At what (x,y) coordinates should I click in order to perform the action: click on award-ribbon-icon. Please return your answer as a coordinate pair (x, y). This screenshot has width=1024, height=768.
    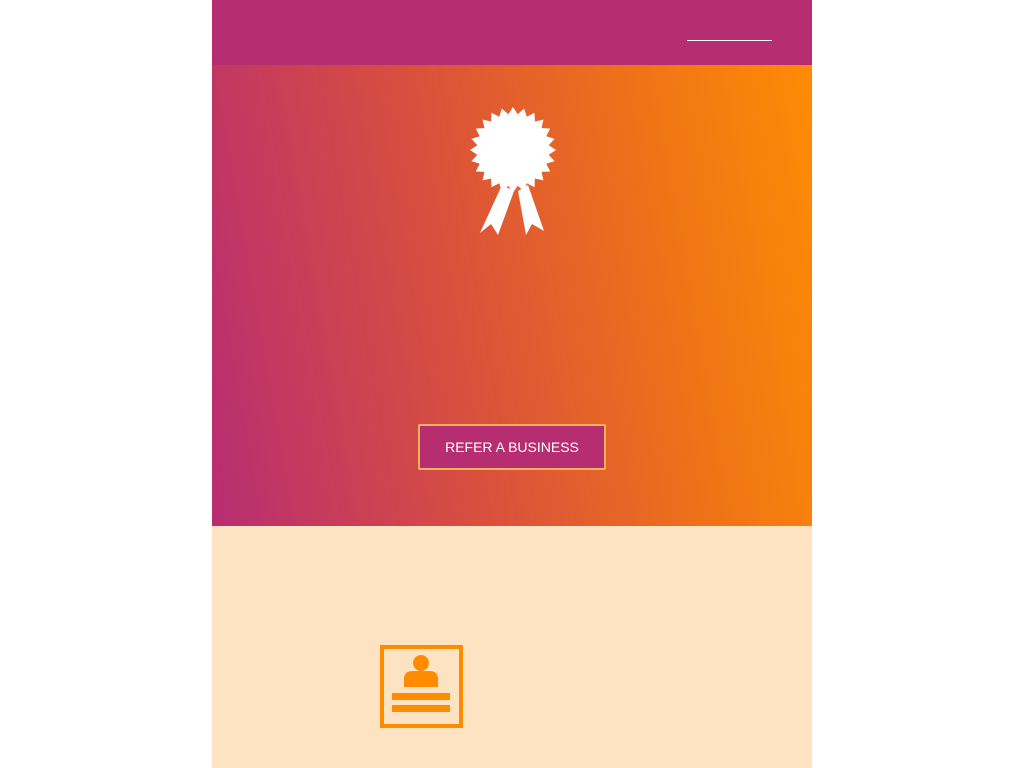
    Looking at the image, I should click on (513, 171).